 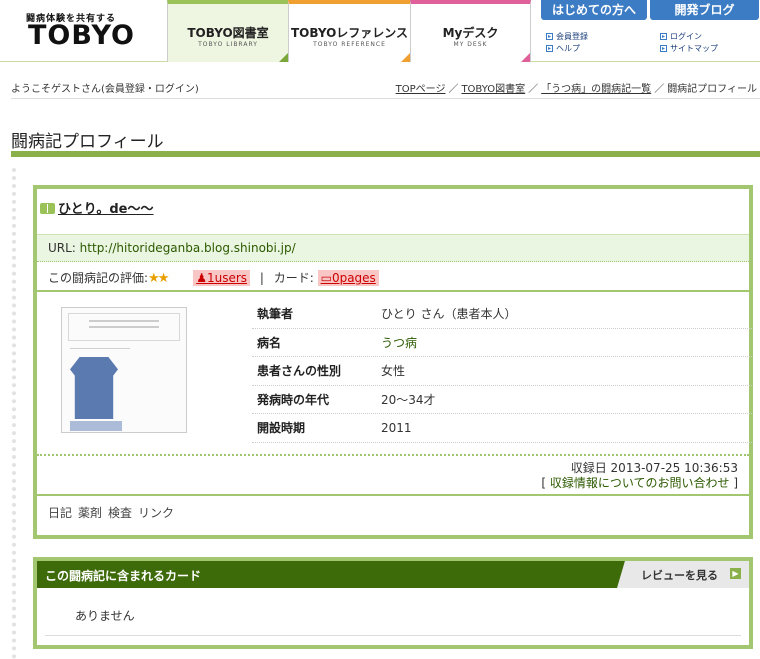 I want to click on star-rating-icon: ★★, so click(x=158, y=278).